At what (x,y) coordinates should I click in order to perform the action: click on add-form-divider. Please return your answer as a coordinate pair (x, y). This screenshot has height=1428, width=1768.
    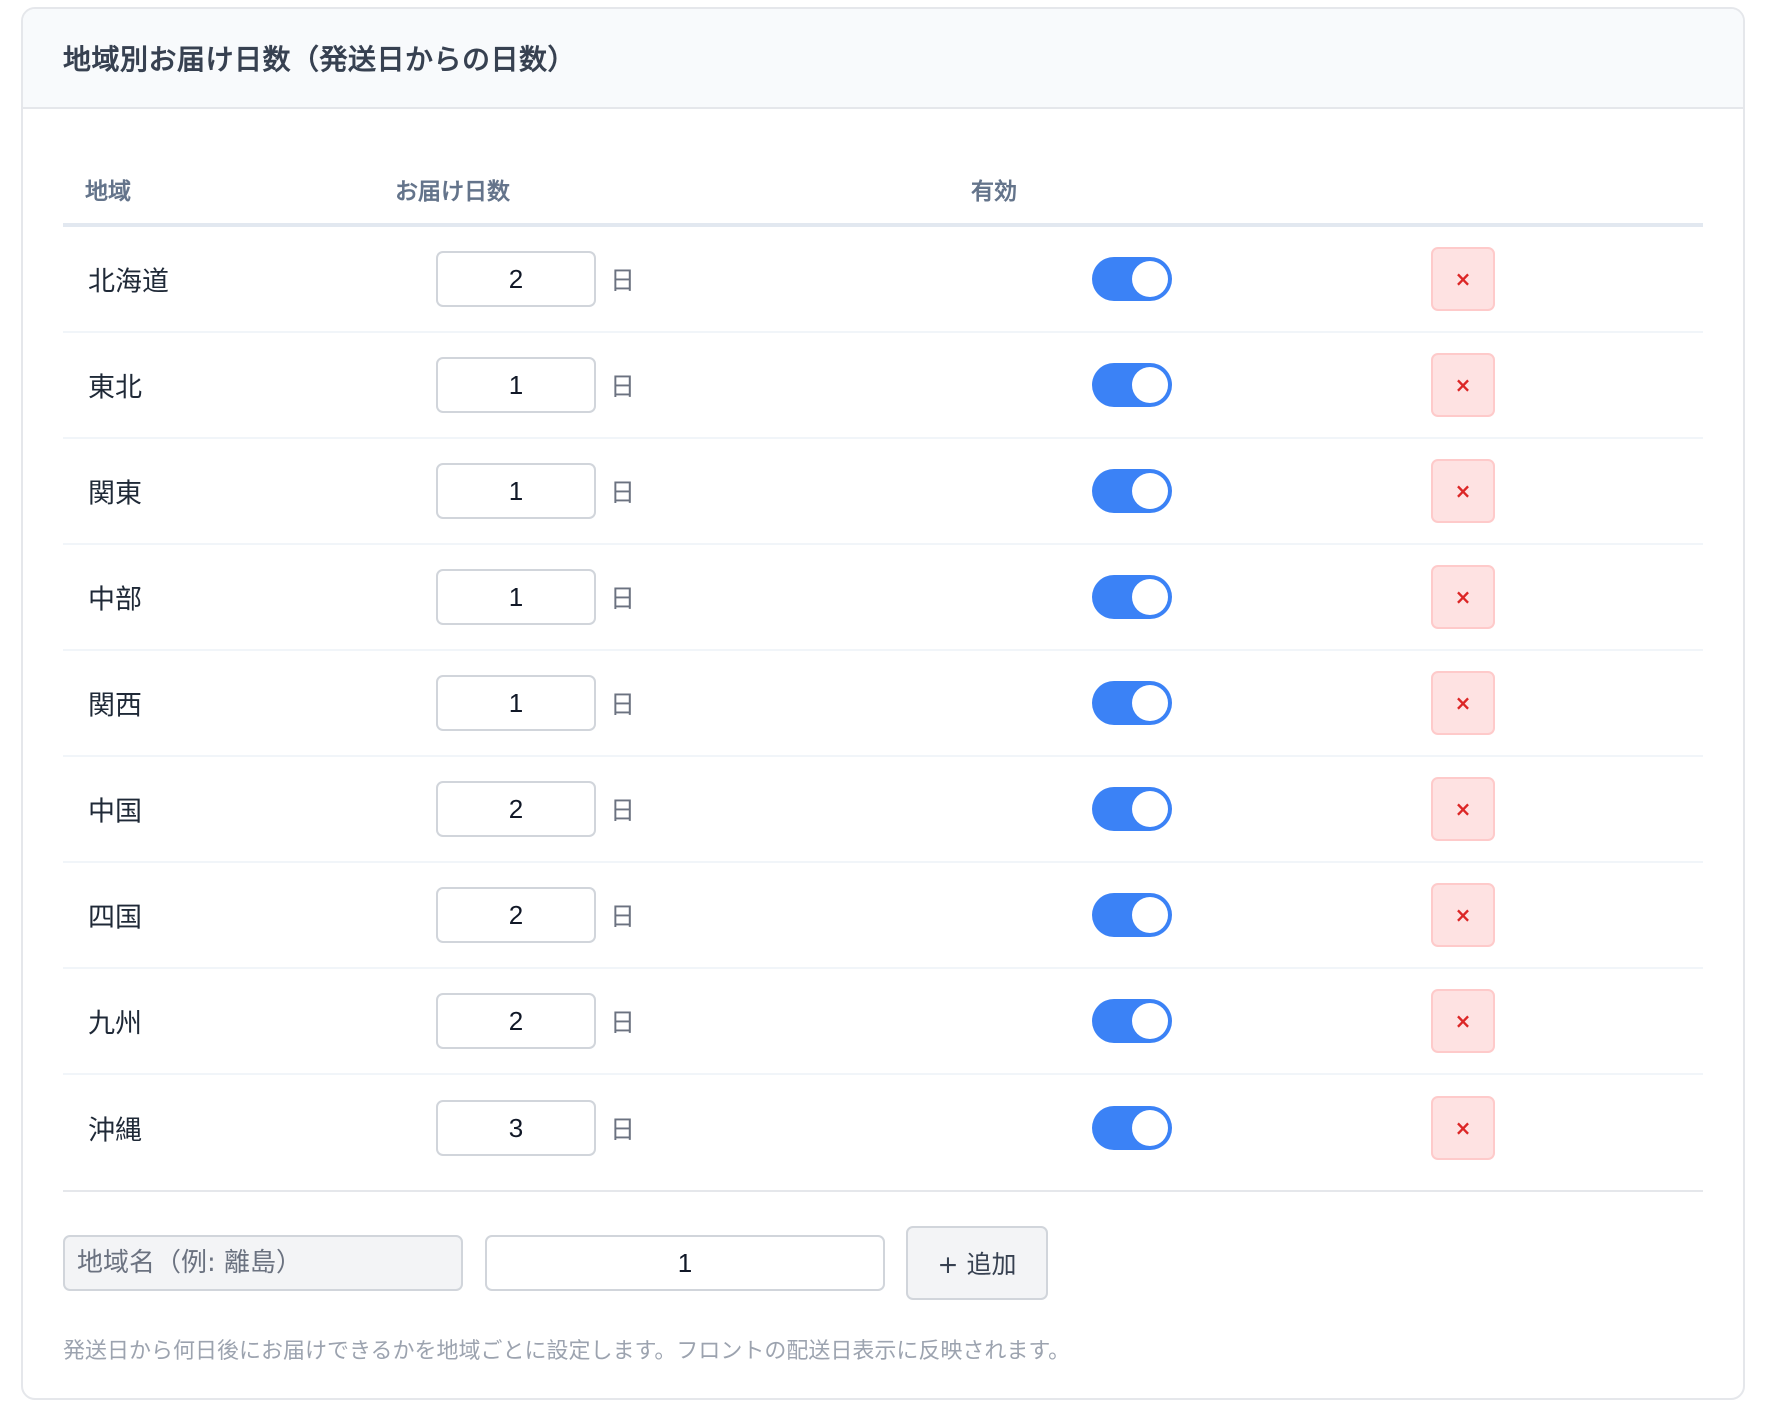
    Looking at the image, I should click on (883, 1191).